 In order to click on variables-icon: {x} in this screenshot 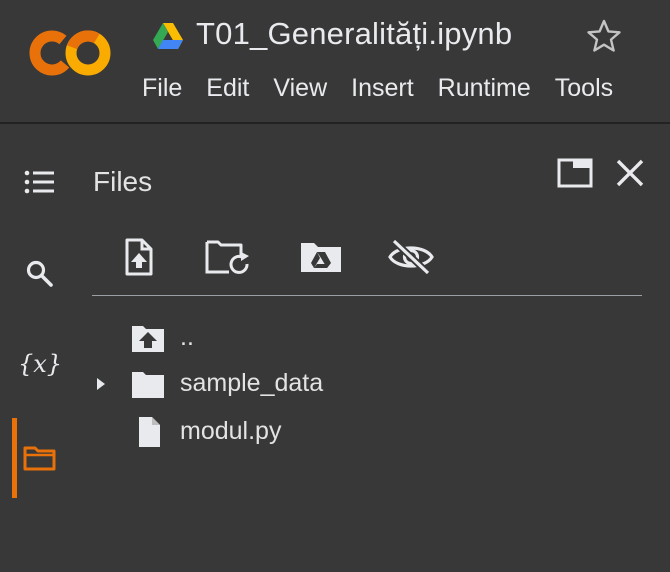, I will do `click(40, 364)`.